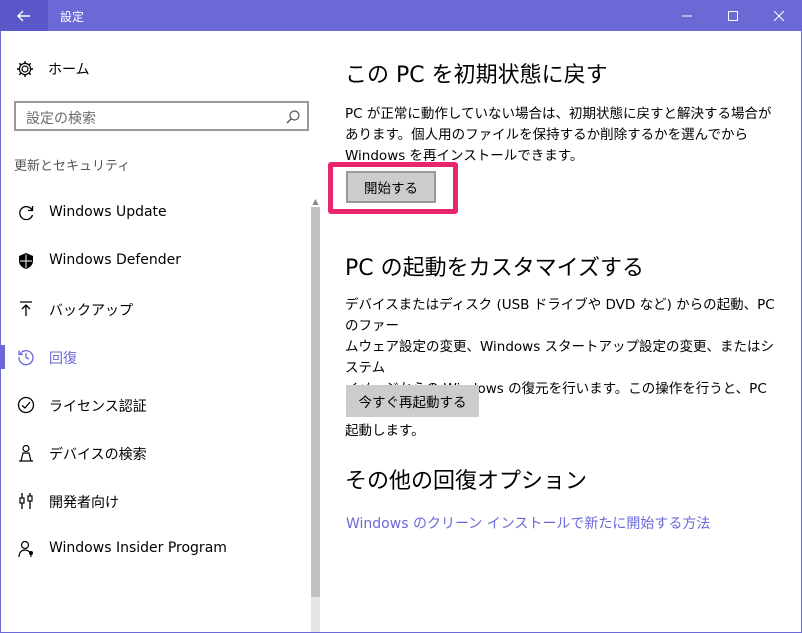  I want to click on sidebar-item-label: ライセンス認証, so click(98, 407).